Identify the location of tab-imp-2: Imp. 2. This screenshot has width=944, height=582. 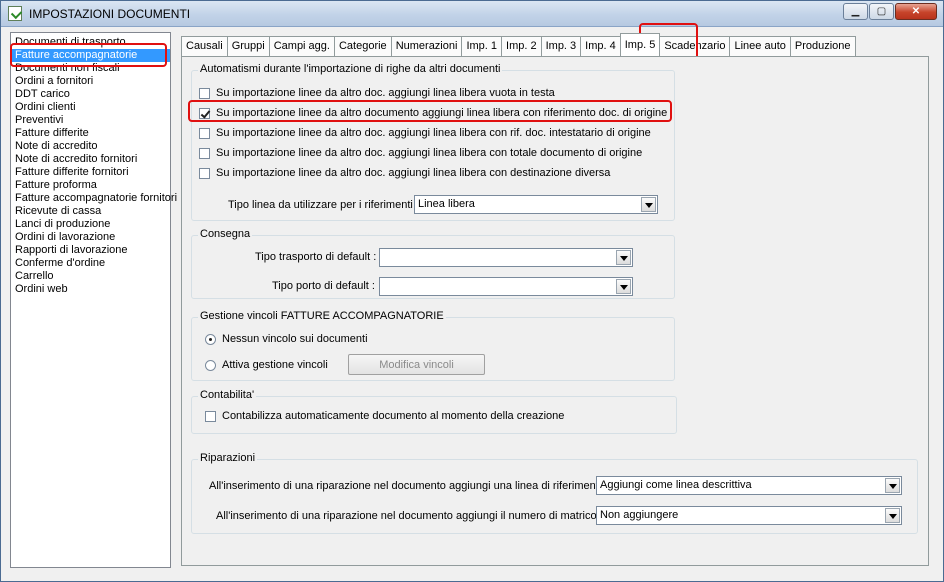
(521, 46).